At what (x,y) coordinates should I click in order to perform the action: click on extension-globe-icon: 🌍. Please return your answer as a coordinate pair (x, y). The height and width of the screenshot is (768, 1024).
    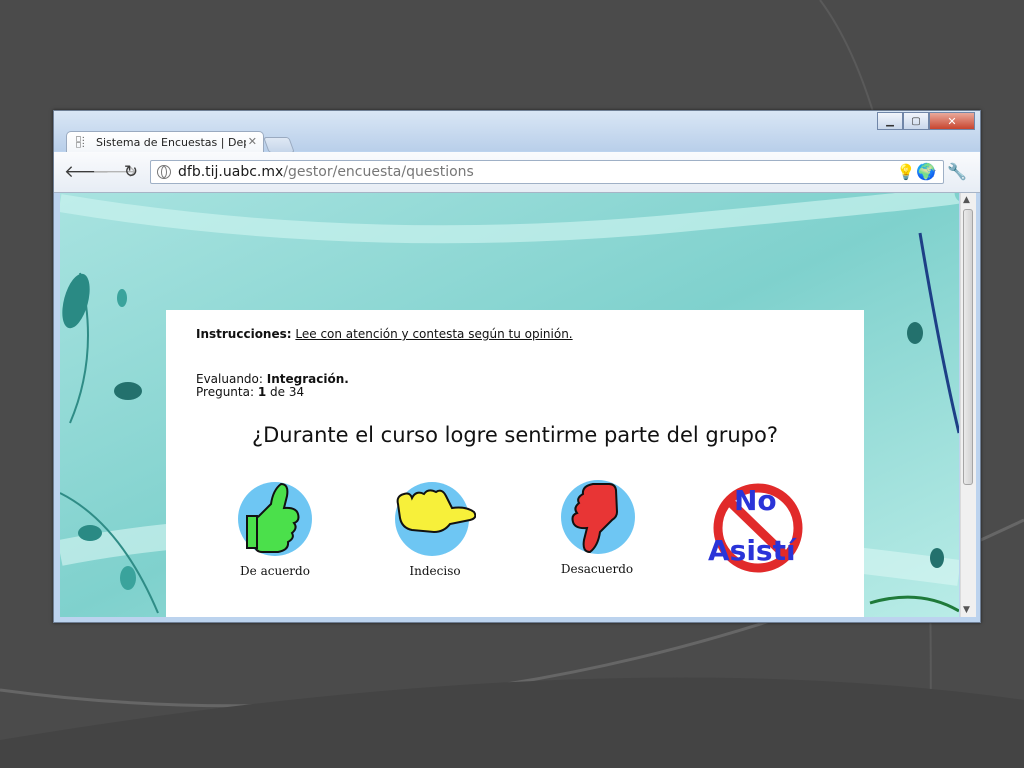
    Looking at the image, I should click on (926, 171).